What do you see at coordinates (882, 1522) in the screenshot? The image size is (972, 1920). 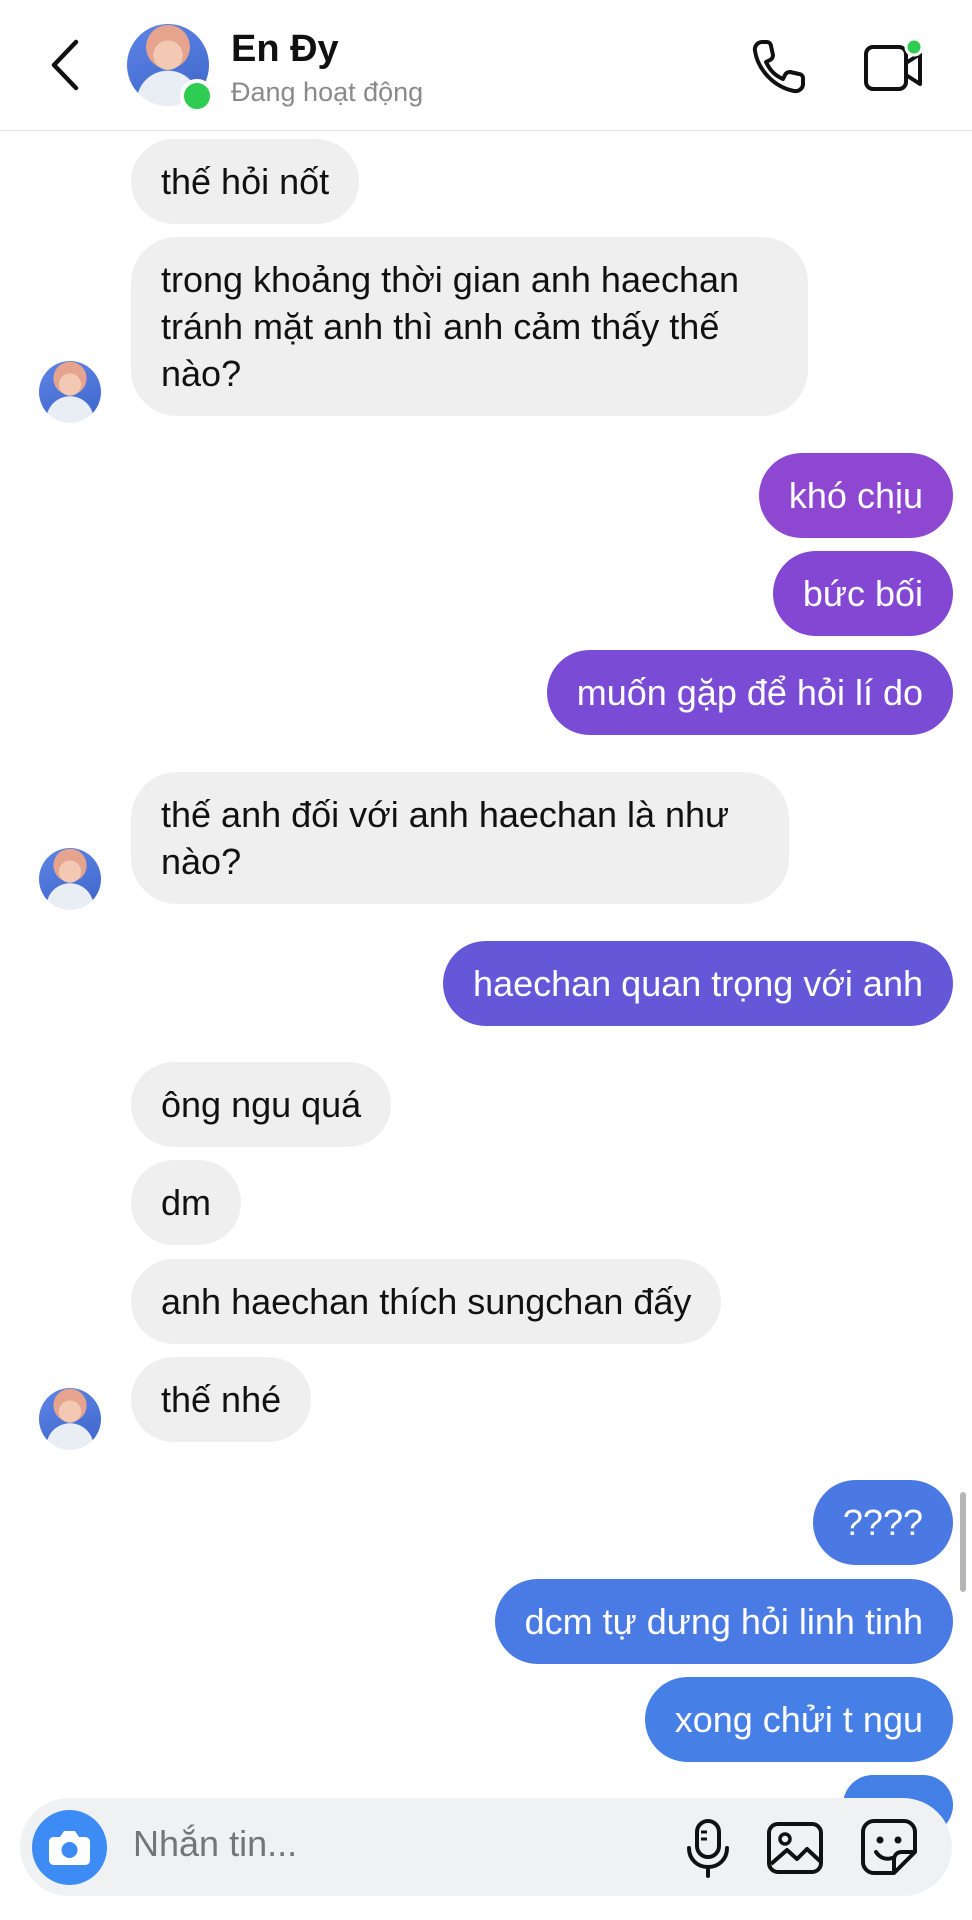 I see `message-bubble-sent: ????` at bounding box center [882, 1522].